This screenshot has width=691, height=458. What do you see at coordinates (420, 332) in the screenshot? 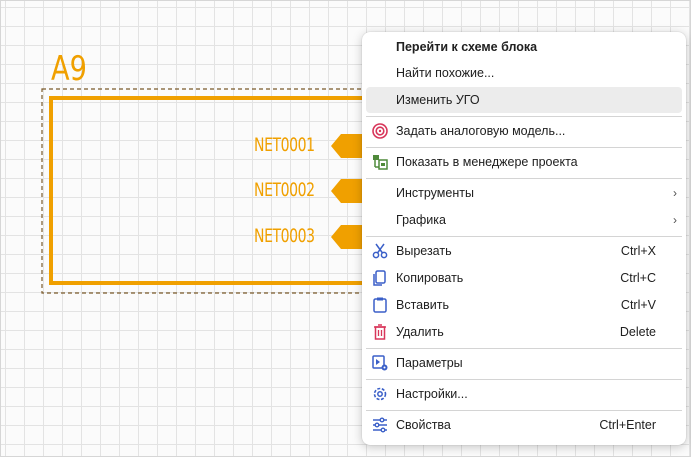
I see `menu-item-label: Удалить` at bounding box center [420, 332].